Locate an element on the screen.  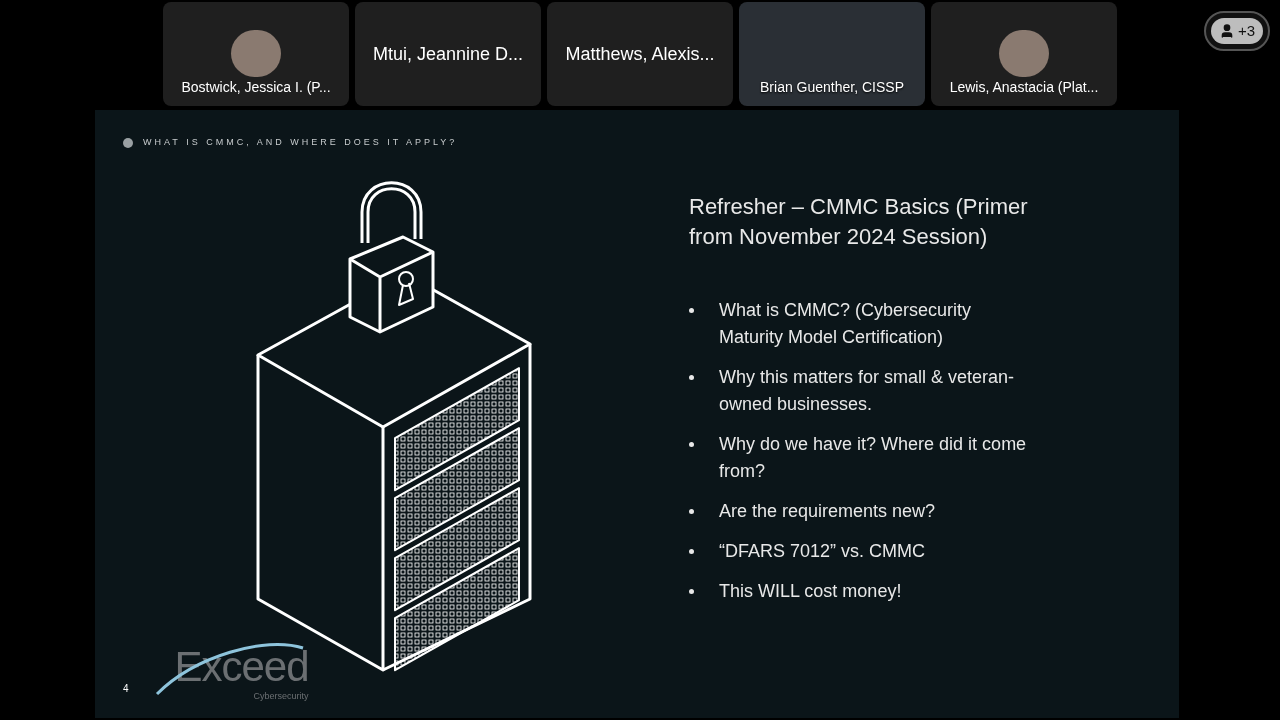
slide-title: Refresher – CMMC Basics (Primer from November 2024 Session) is located at coordinates (859, 221).